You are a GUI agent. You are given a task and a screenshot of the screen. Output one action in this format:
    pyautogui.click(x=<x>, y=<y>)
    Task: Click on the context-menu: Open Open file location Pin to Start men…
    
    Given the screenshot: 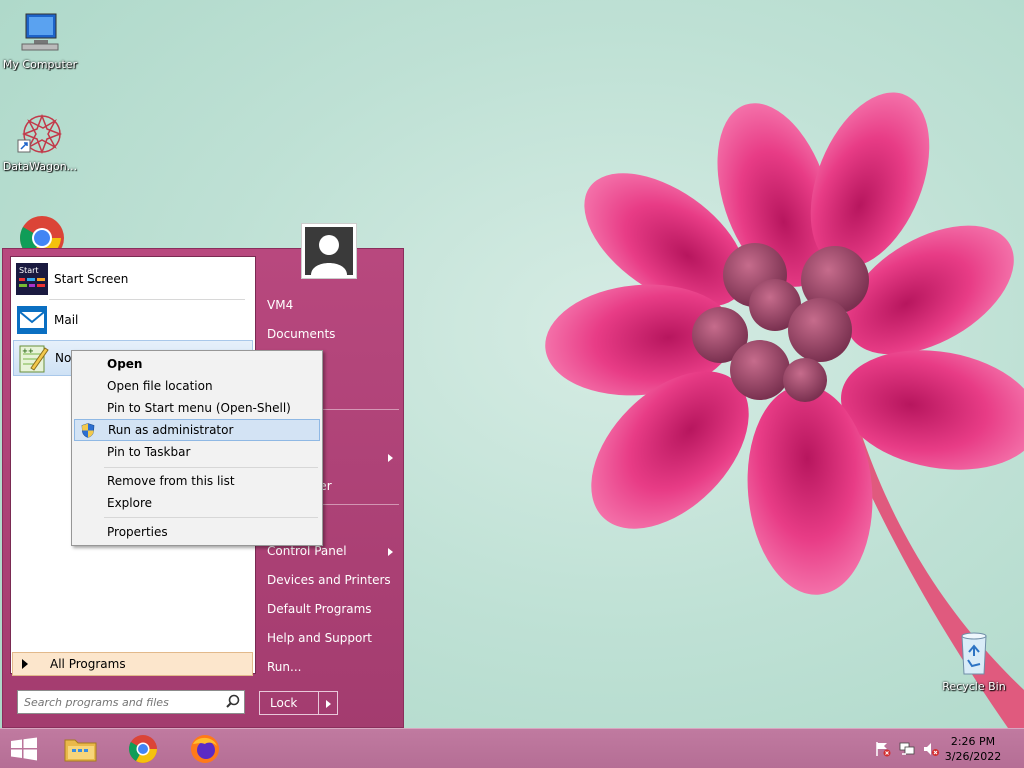 What is the action you would take?
    pyautogui.click(x=197, y=448)
    